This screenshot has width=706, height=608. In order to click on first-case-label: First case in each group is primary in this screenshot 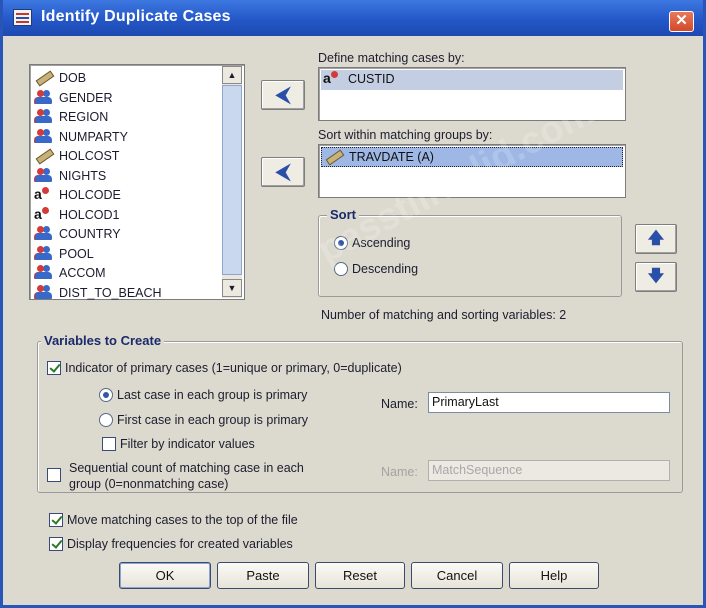, I will do `click(213, 420)`.